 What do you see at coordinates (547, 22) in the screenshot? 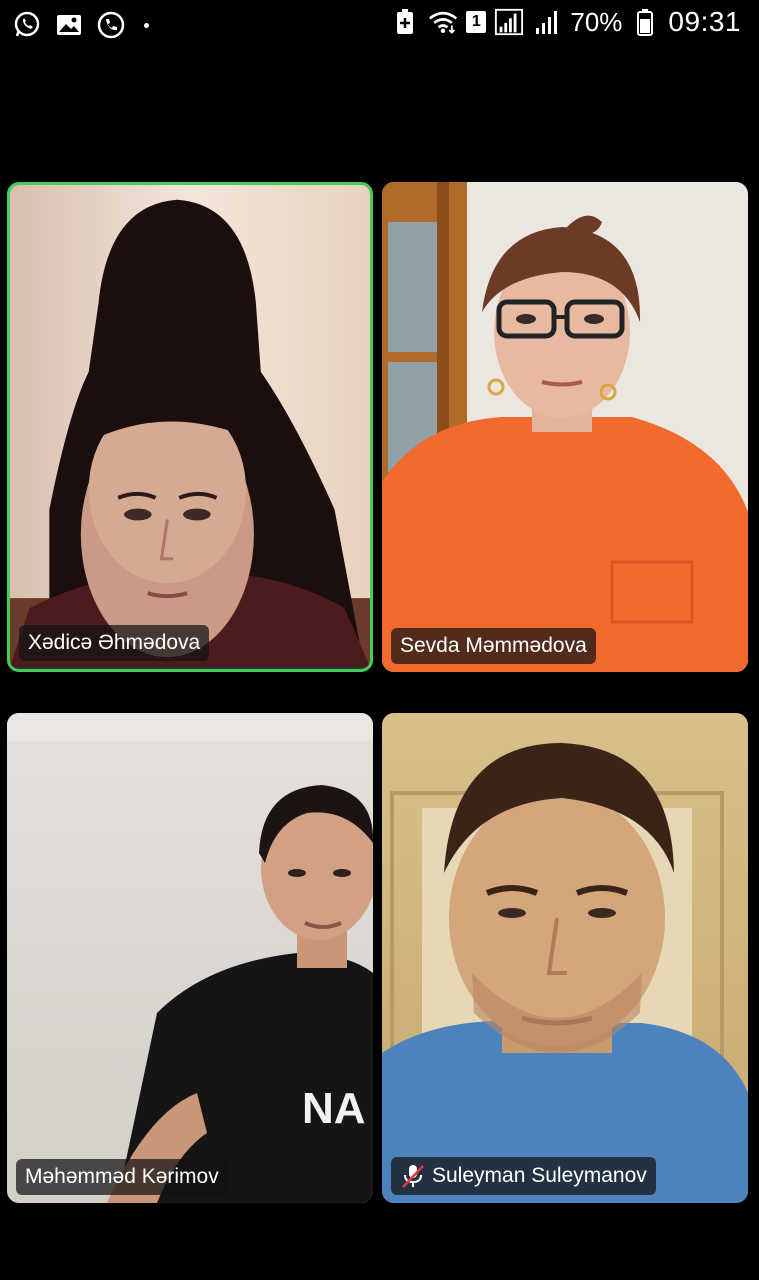
I see `signal-icon-sim2` at bounding box center [547, 22].